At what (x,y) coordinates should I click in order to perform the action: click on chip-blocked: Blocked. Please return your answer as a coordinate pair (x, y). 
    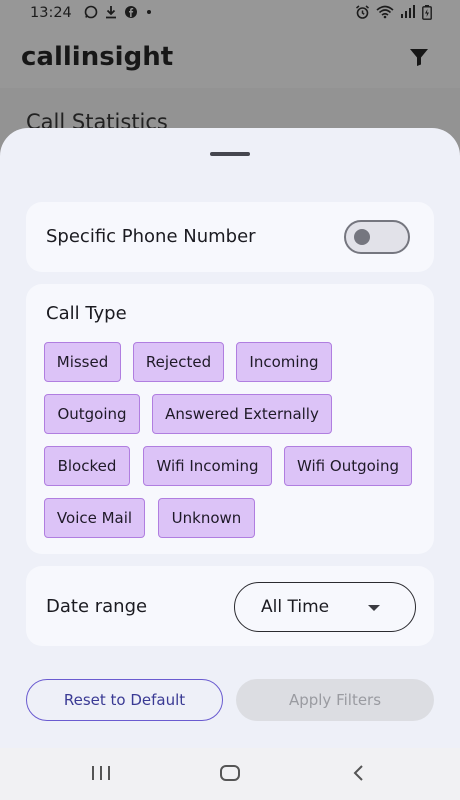
    Looking at the image, I should click on (87, 466).